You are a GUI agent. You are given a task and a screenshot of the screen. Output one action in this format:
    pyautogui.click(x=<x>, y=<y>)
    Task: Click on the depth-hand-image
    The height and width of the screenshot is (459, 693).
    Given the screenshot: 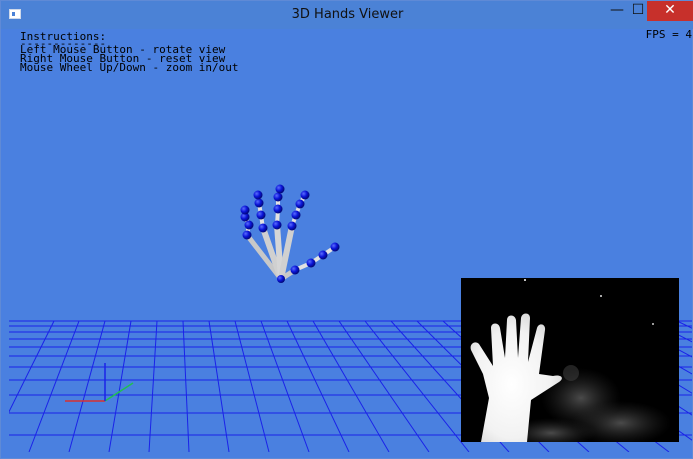 What is the action you would take?
    pyautogui.click(x=570, y=363)
    